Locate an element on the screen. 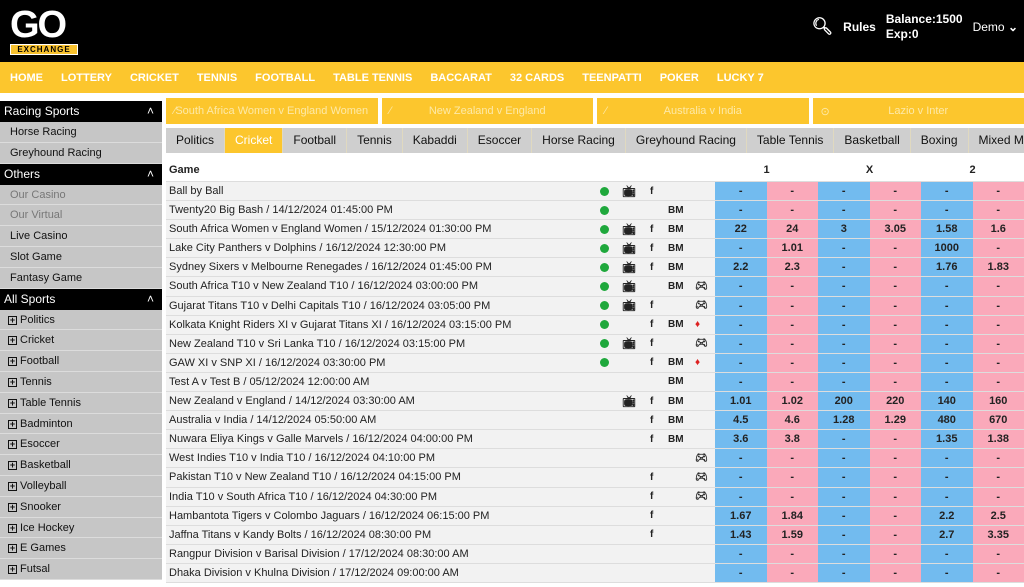 Image resolution: width=1024 pixels, height=587 pixels. sidebar-item-badminton: + Badminton is located at coordinates (81, 424).